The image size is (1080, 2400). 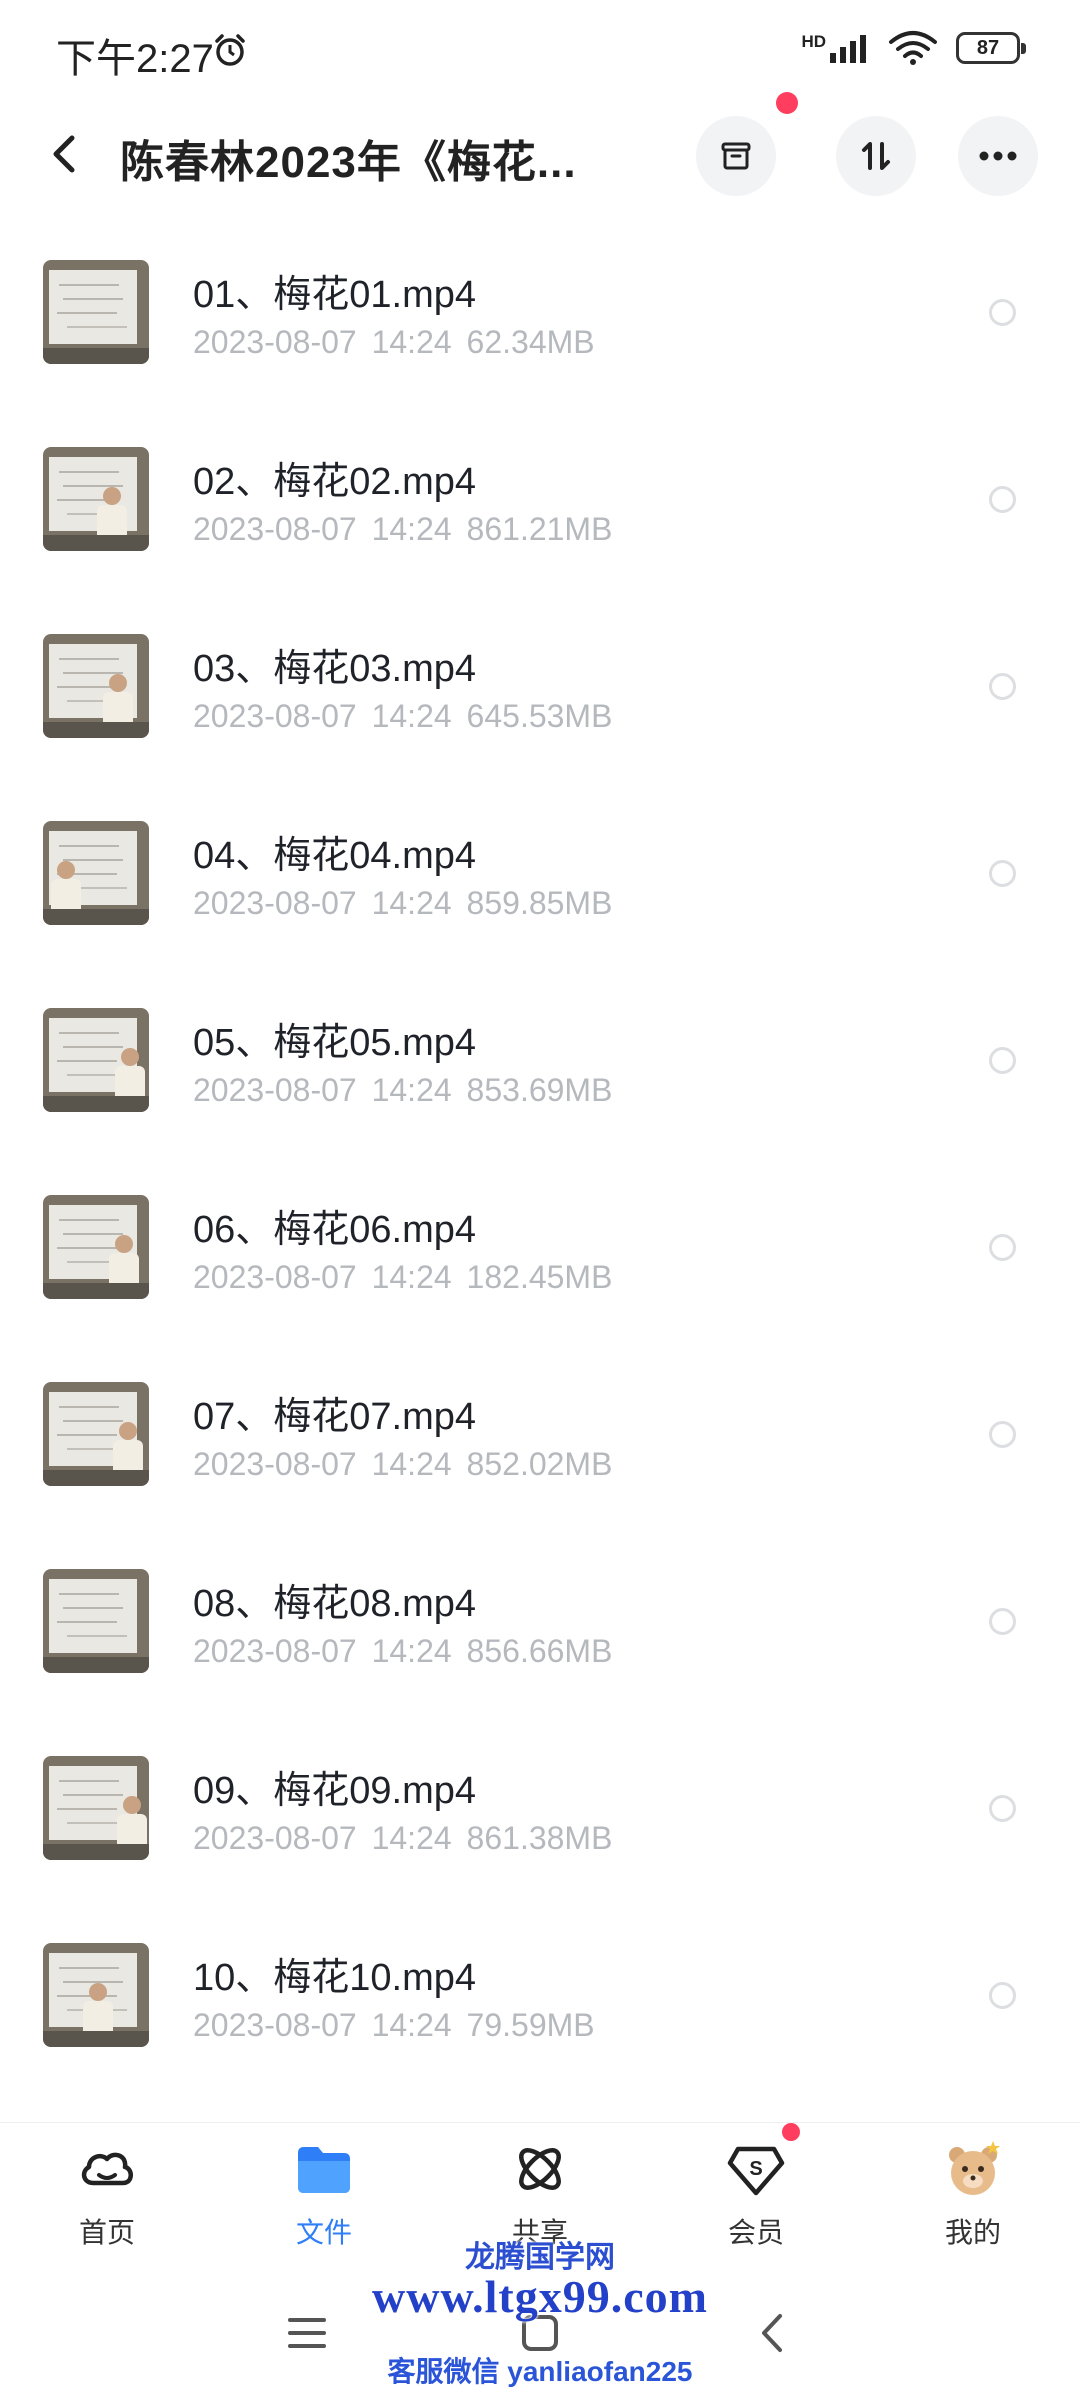 What do you see at coordinates (540, 50) in the screenshot?
I see `status-bar: 下午2:27 HD 87` at bounding box center [540, 50].